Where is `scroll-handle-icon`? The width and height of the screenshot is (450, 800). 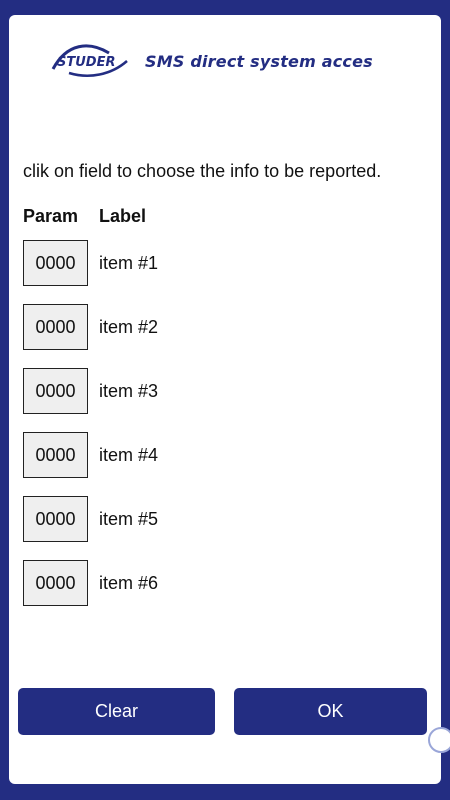 scroll-handle-icon is located at coordinates (439, 740).